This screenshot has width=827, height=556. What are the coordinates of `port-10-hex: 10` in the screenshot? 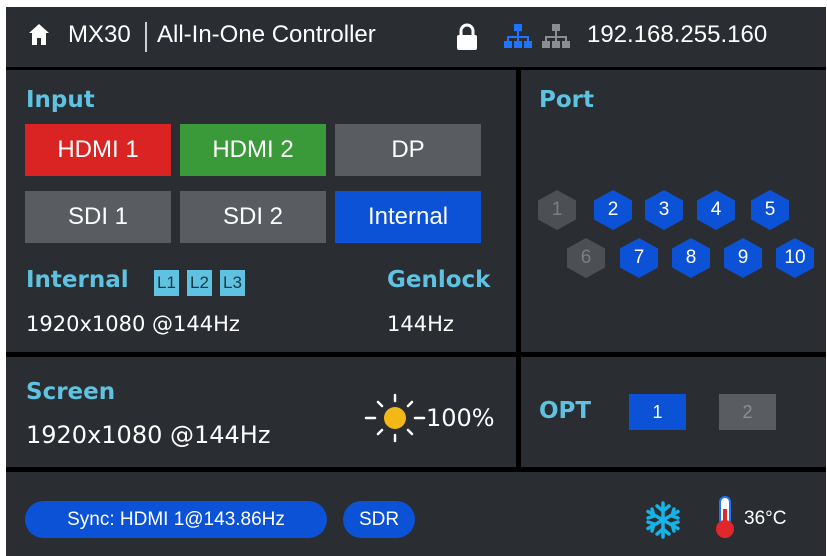 It's located at (795, 260).